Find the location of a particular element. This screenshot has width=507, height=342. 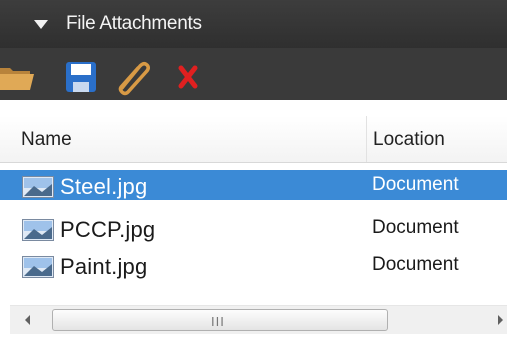

file-name: Paint.jpg is located at coordinates (104, 266).